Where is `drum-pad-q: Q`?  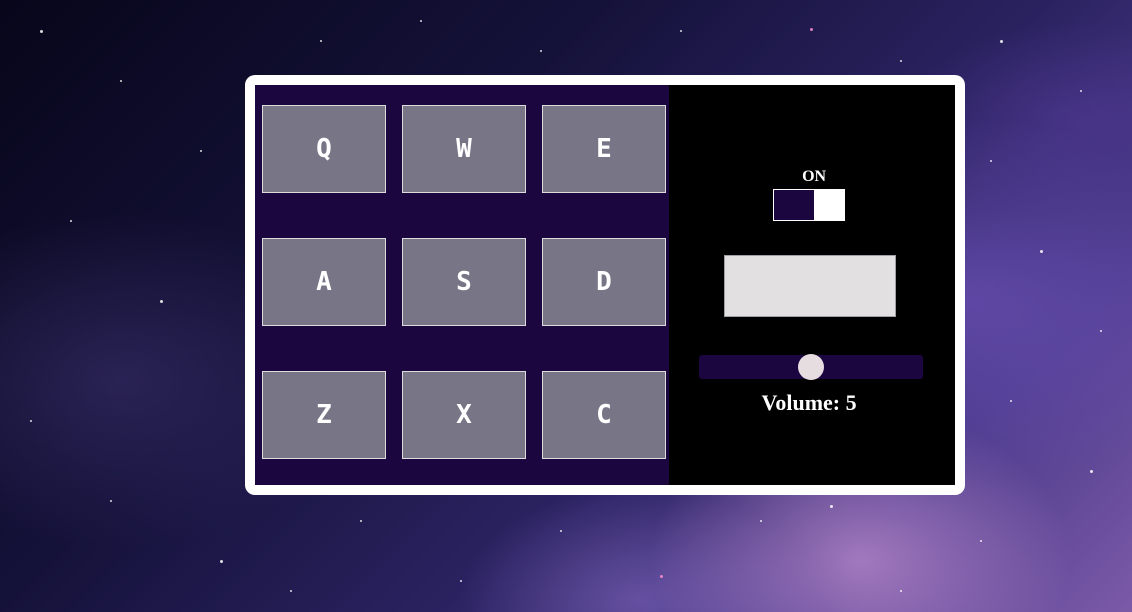
drum-pad-q: Q is located at coordinates (324, 149).